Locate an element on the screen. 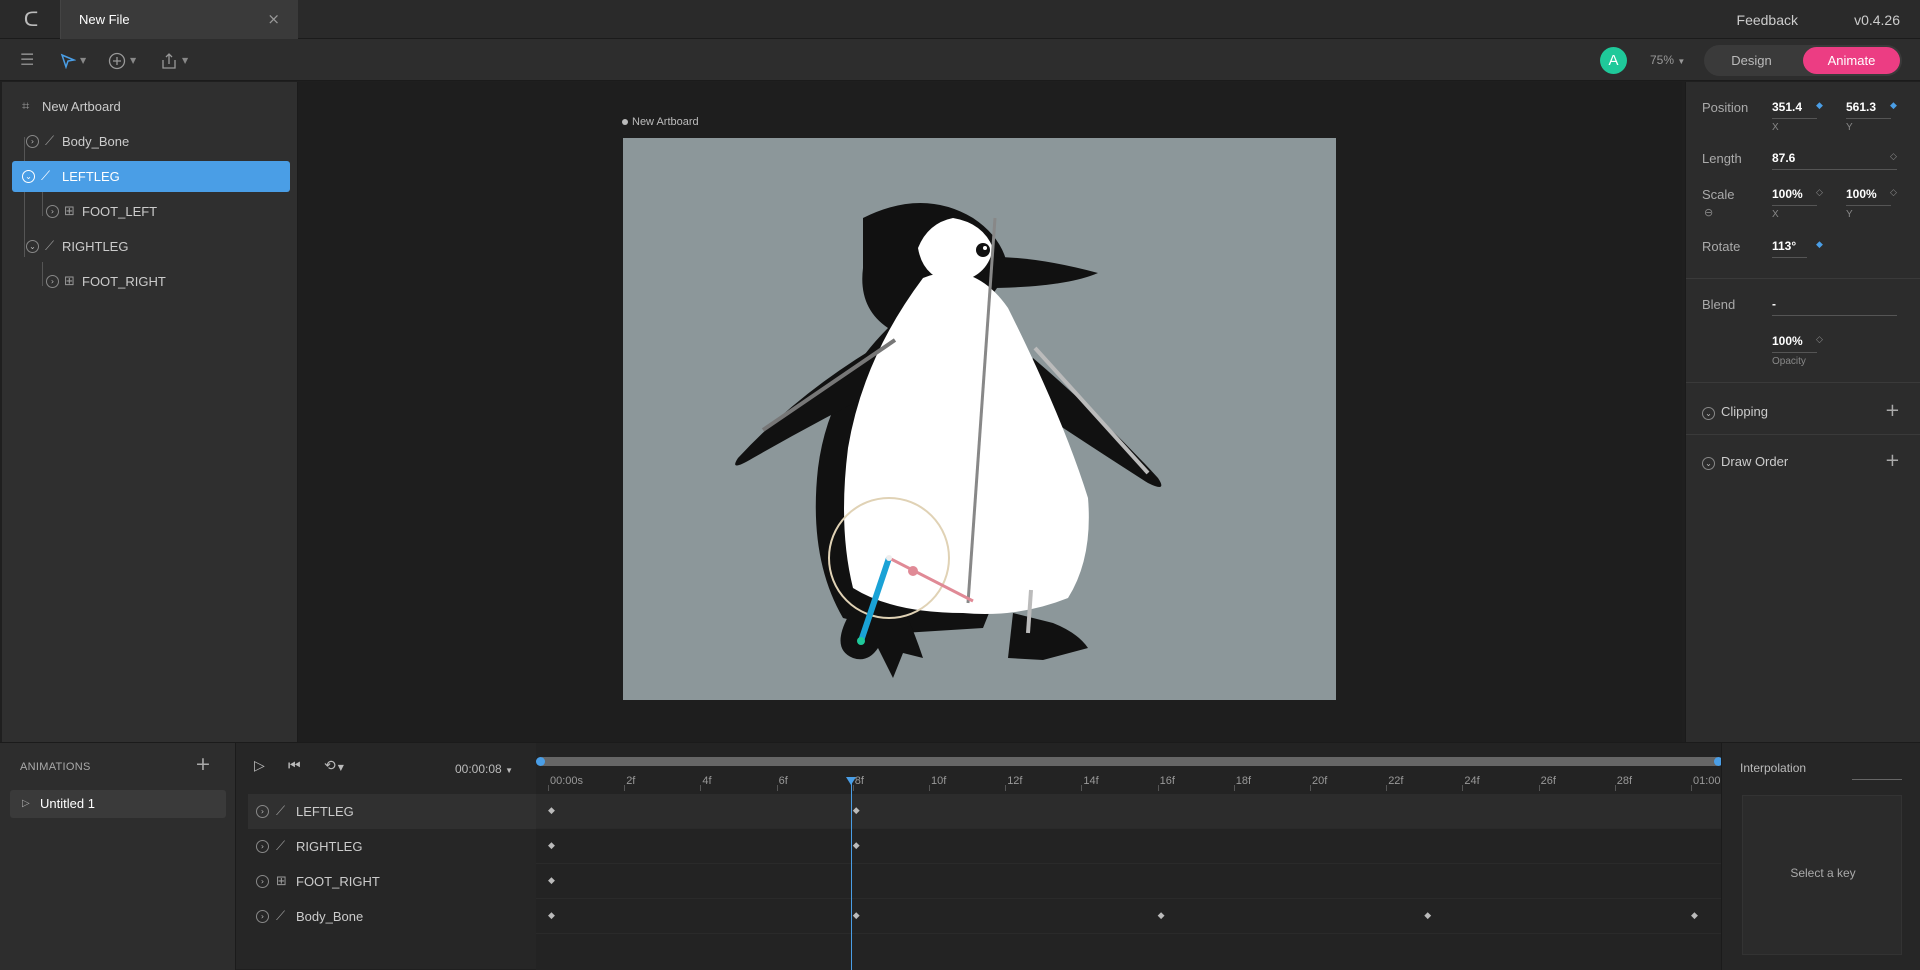 The image size is (1920, 970). play-button: ▷ is located at coordinates (259, 766).